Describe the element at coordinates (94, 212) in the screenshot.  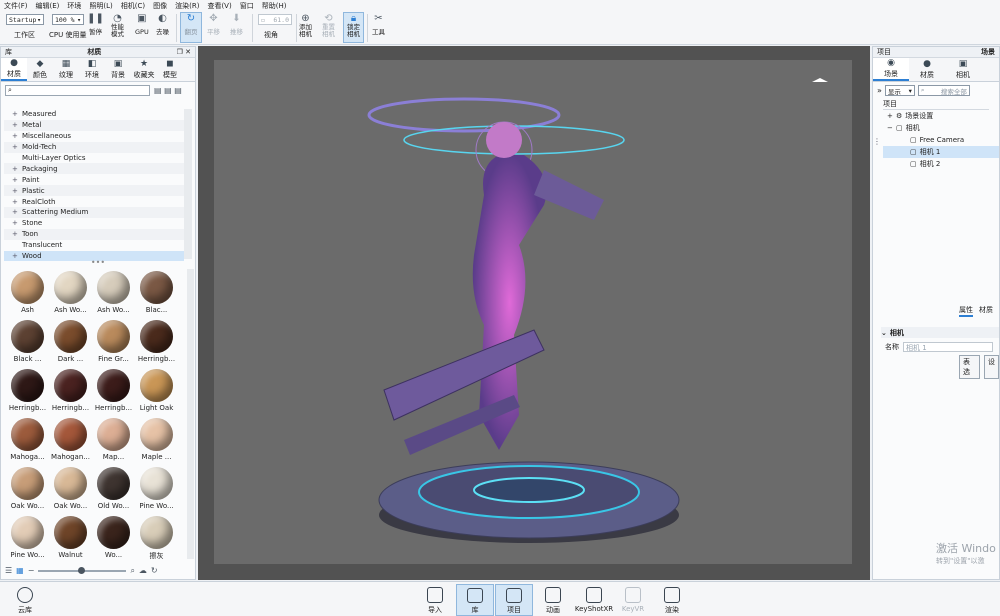
I see `tree-item: + Scattering Medium` at that location.